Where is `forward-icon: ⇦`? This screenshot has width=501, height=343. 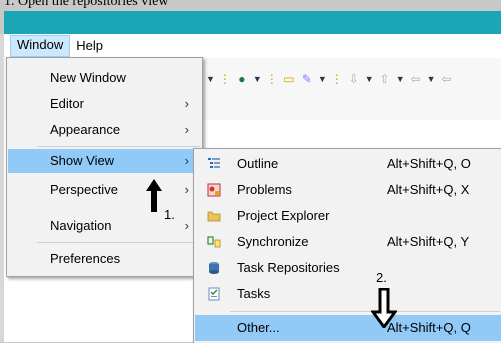
forward-icon: ⇦ is located at coordinates (447, 79).